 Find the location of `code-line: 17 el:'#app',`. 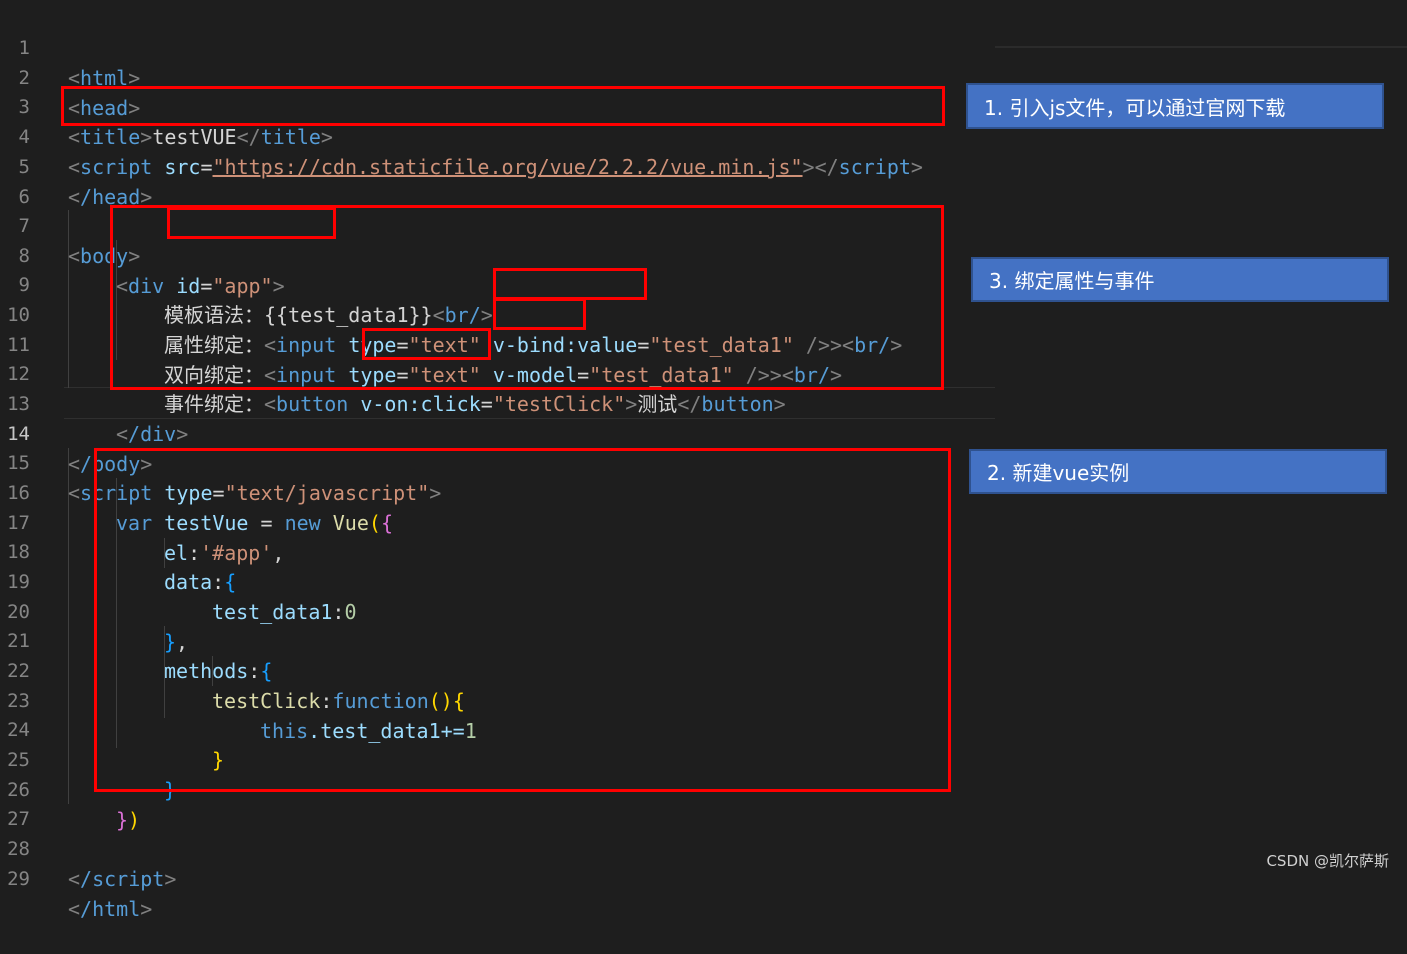

code-line: 17 el:'#app', is located at coordinates (142, 521).